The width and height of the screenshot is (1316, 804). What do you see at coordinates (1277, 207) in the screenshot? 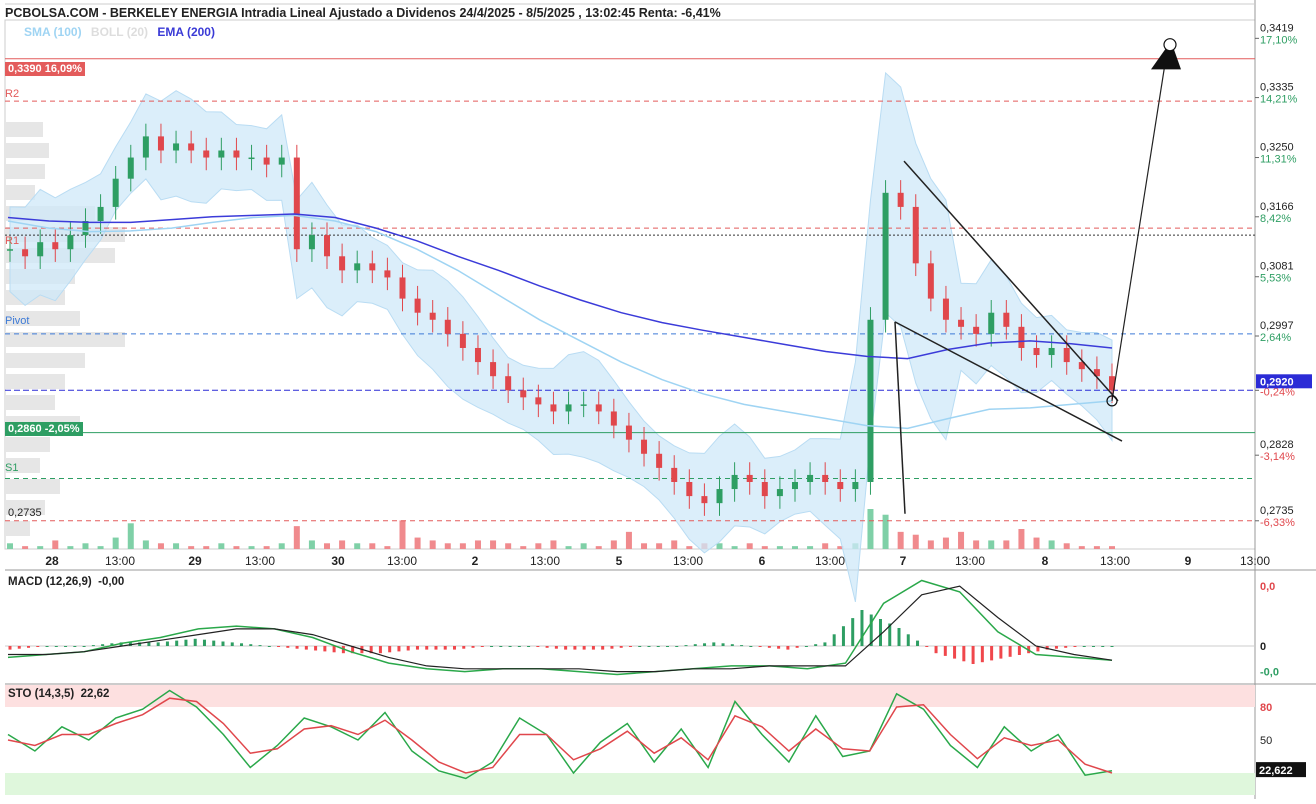
I see `price-tick-label: 0,3166` at bounding box center [1277, 207].